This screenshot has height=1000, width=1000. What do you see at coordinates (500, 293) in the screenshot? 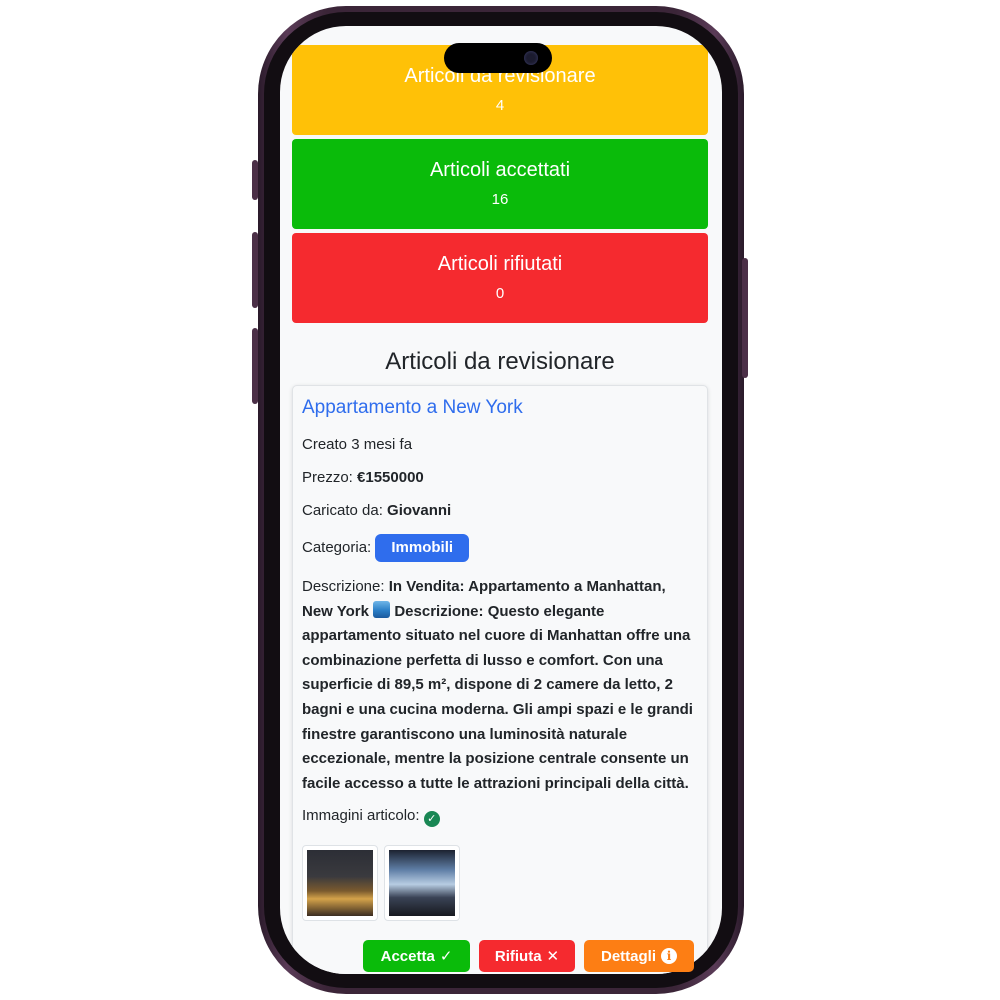
I see `stat-count: 0` at bounding box center [500, 293].